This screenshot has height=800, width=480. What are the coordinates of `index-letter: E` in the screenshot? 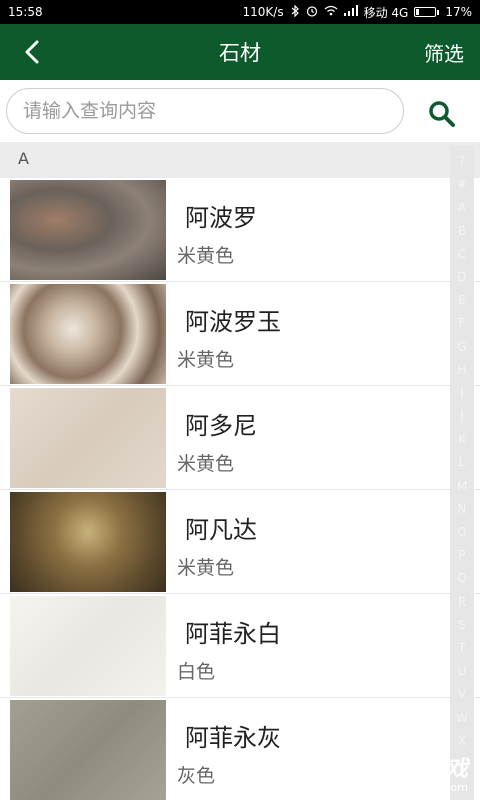 It's located at (462, 300).